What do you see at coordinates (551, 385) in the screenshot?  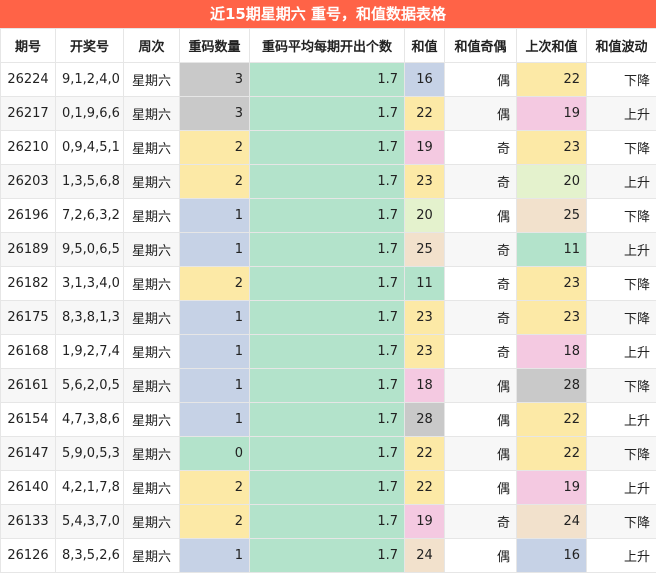 I see `previous-sum-cell: 28` at bounding box center [551, 385].